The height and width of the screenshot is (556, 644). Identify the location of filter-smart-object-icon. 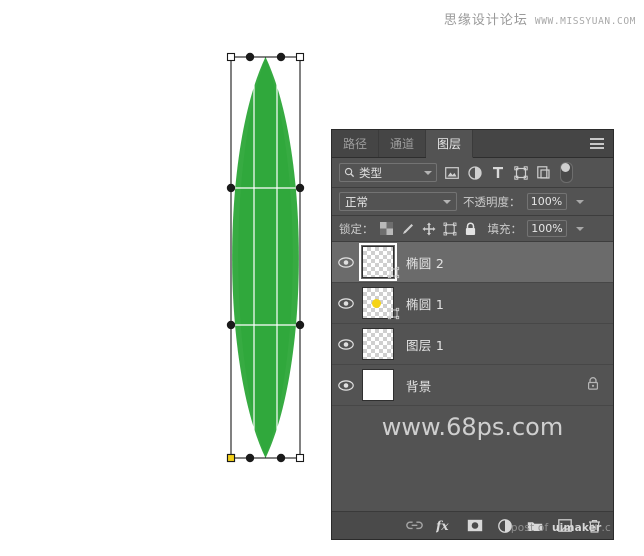
(543, 172).